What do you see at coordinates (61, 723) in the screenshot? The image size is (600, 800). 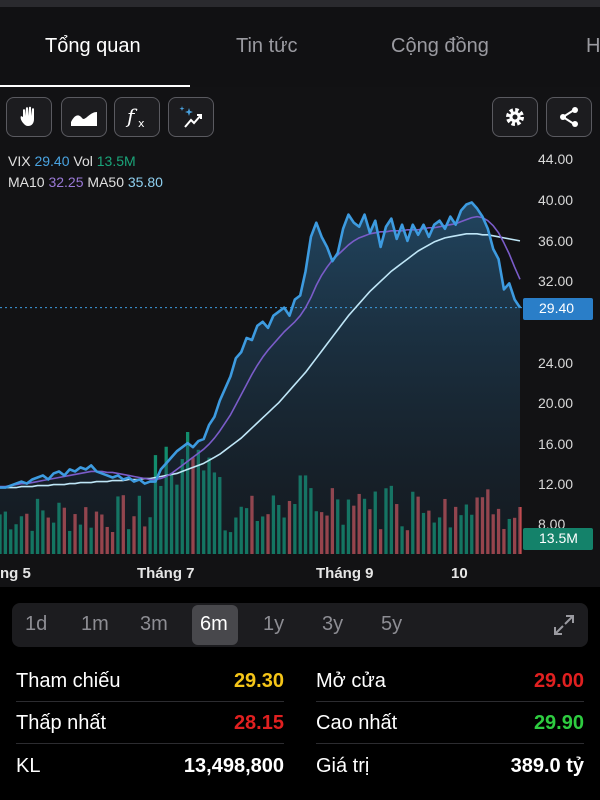 I see `stat-thap-nhat-label: Thấp nhất` at bounding box center [61, 723].